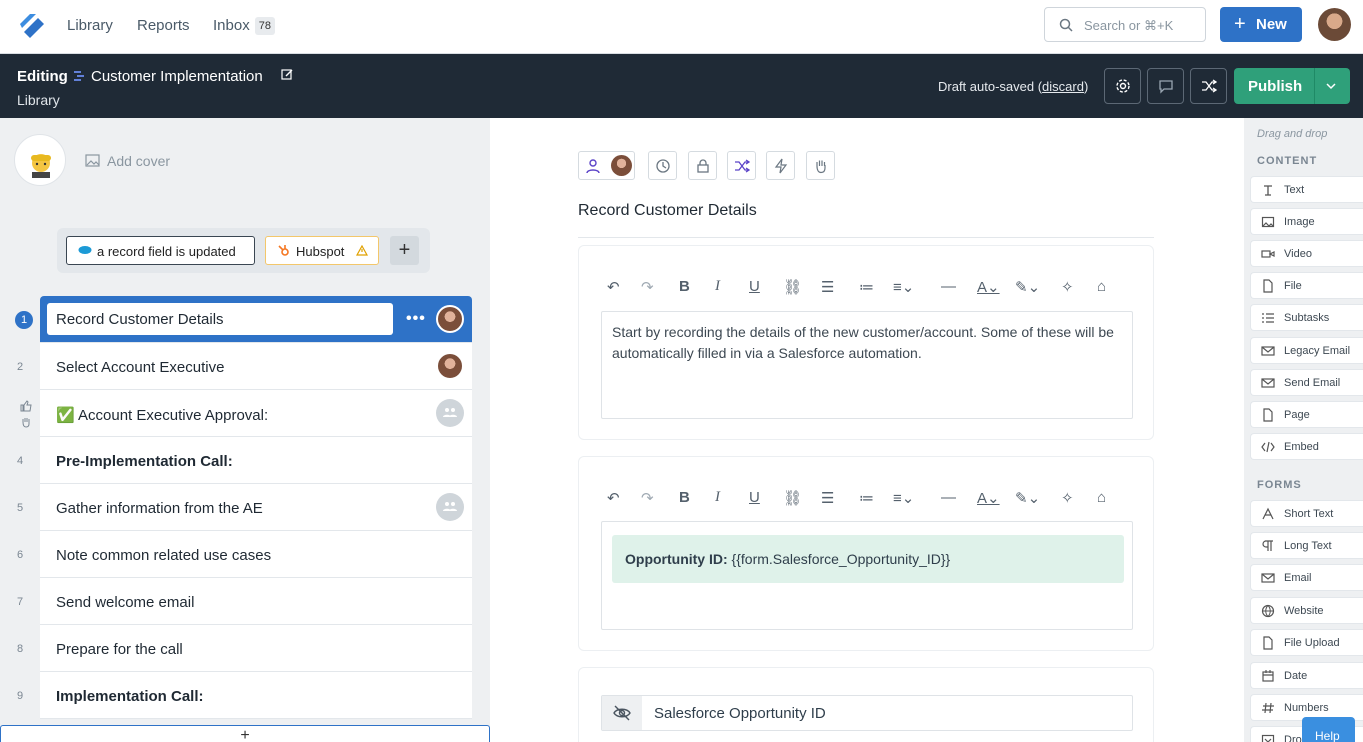  Describe the element at coordinates (163, 25) in the screenshot. I see `nav-reports: Reports` at that location.